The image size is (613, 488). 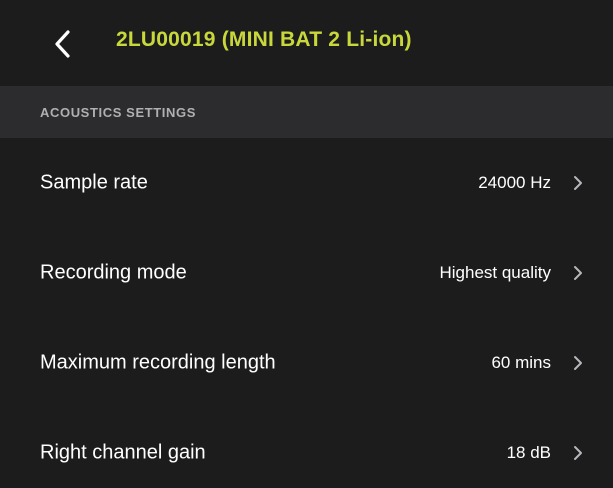 I want to click on setting-label: Sample rate, so click(x=94, y=182).